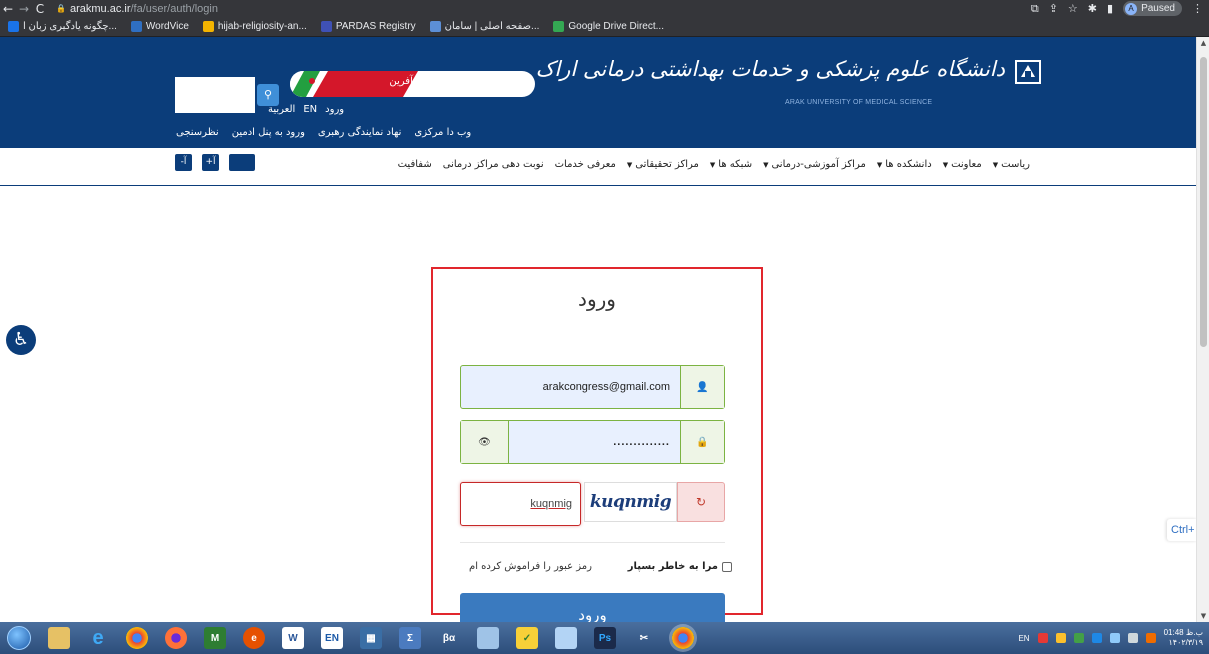 This screenshot has height=654, width=1209. What do you see at coordinates (1053, 8) in the screenshot?
I see `share-icon: ⇪` at bounding box center [1053, 8].